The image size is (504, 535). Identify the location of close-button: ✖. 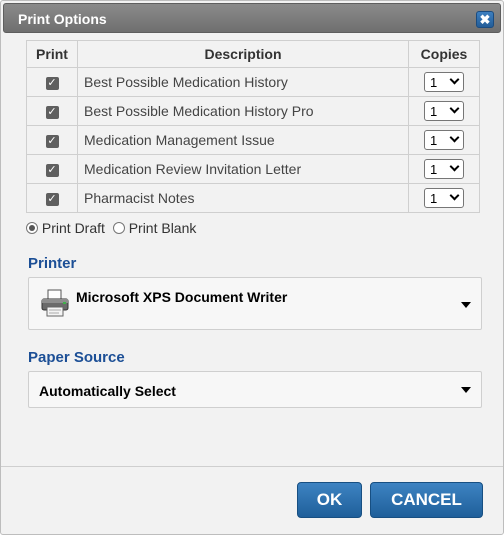
(485, 19).